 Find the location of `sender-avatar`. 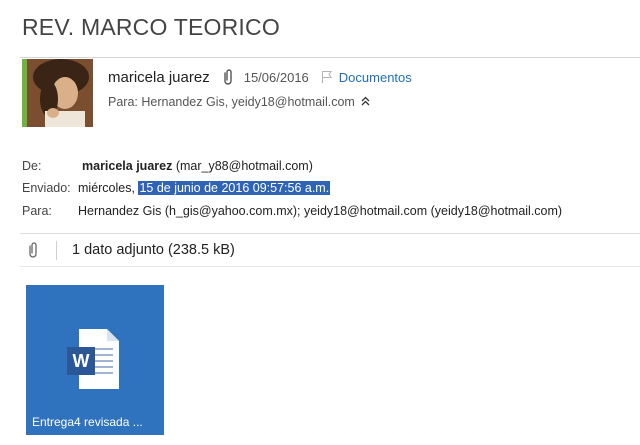

sender-avatar is located at coordinates (60, 93).